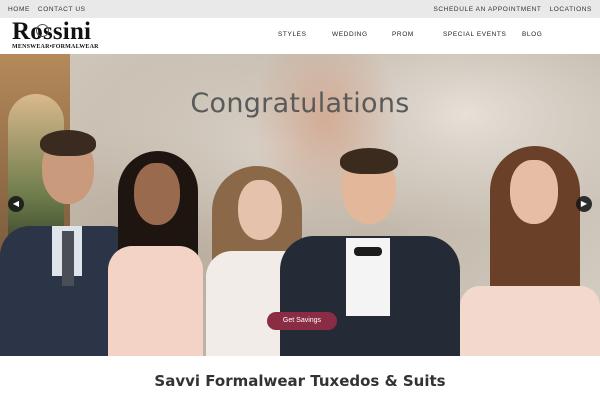 The image size is (600, 400). What do you see at coordinates (300, 381) in the screenshot?
I see `section-title: Savvi Formalwear Tuxedos & Suits` at bounding box center [300, 381].